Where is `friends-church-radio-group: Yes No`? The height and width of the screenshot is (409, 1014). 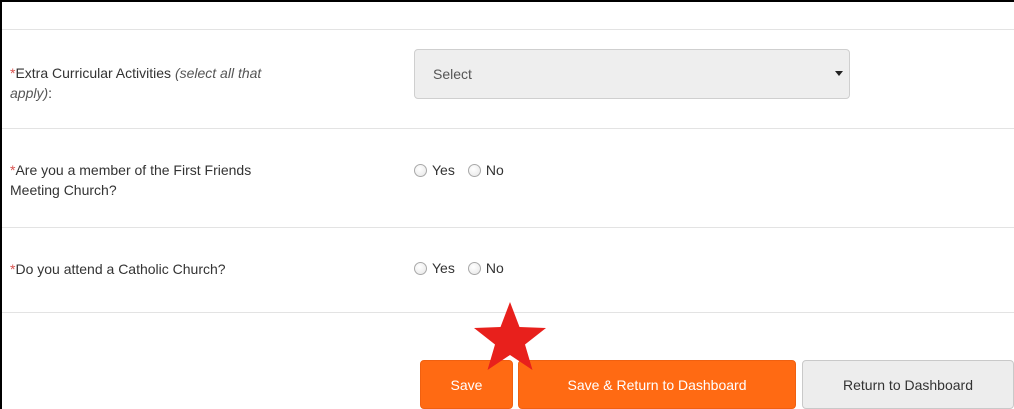 friends-church-radio-group: Yes No is located at coordinates (465, 170).